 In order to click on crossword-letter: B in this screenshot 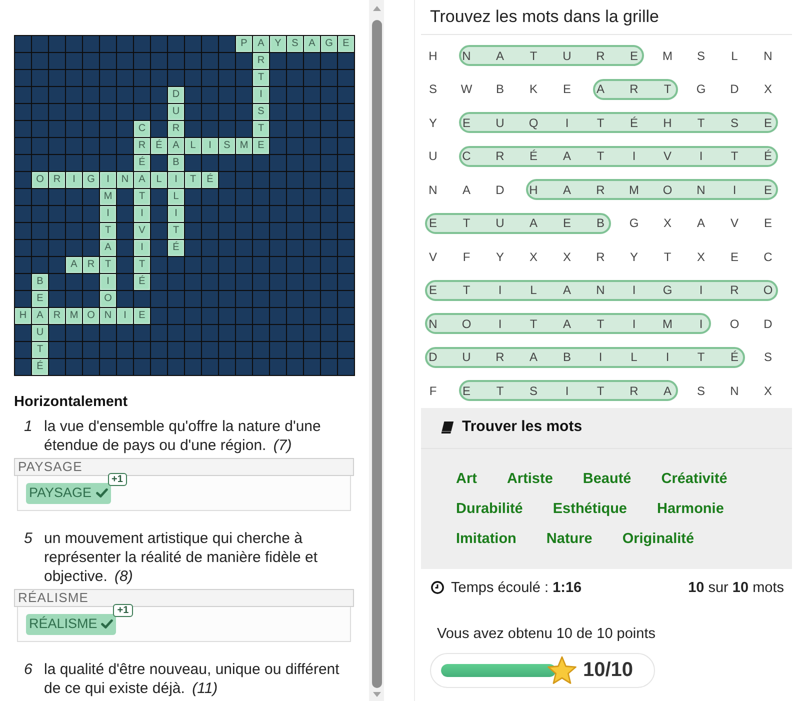, I will do `click(176, 163)`.